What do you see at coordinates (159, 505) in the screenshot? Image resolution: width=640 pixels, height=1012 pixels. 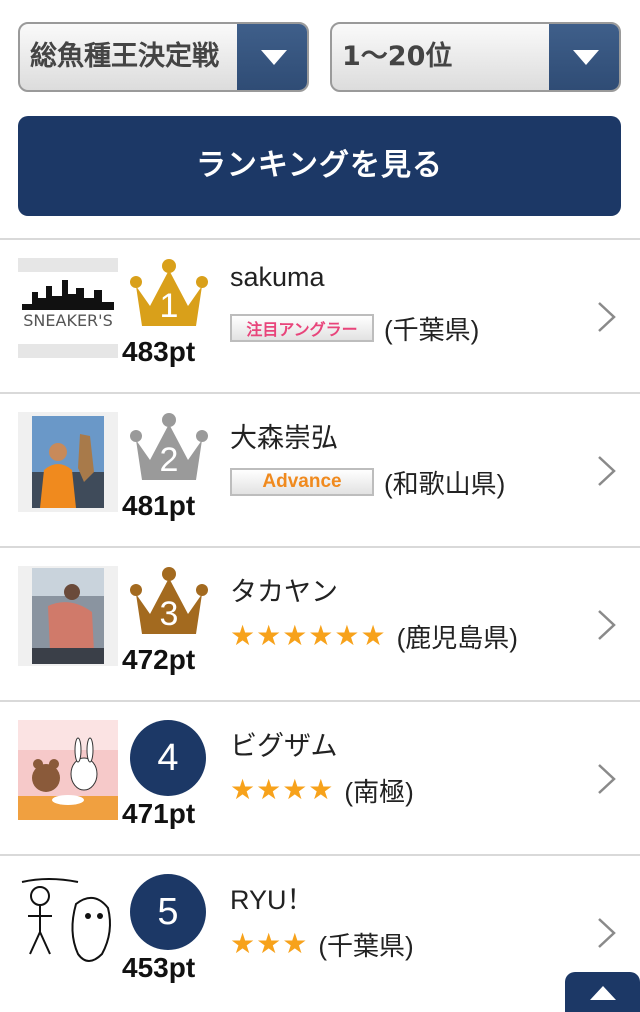 I see `points: 481pt` at bounding box center [159, 505].